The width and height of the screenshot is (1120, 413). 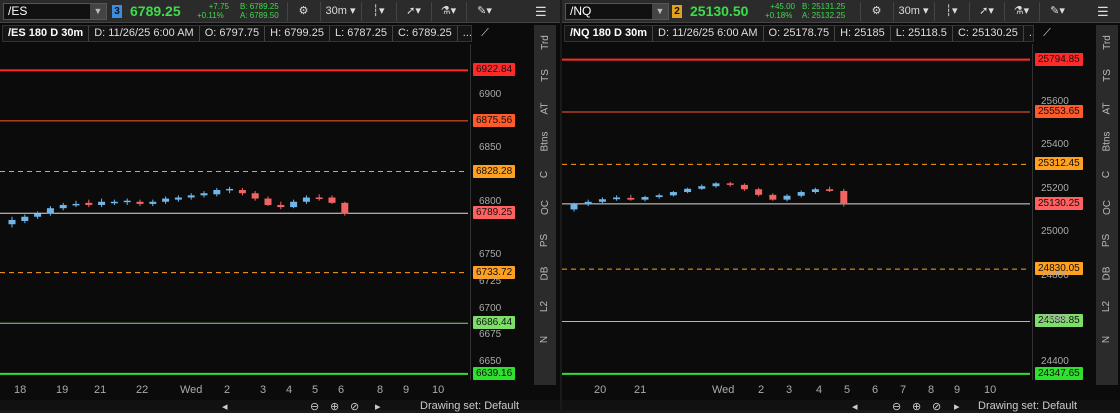 What do you see at coordinates (490, 201) in the screenshot?
I see `price-tick-label: 6800` at bounding box center [490, 201].